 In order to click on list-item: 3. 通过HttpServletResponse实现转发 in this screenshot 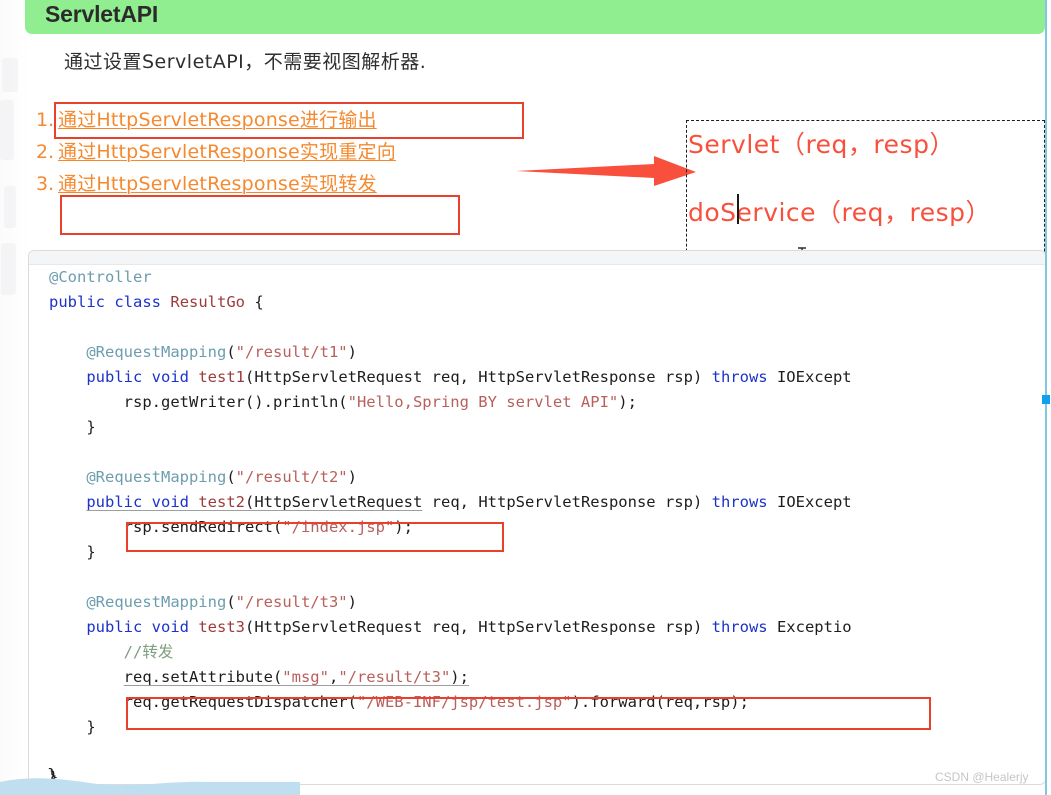, I will do `click(296, 184)`.